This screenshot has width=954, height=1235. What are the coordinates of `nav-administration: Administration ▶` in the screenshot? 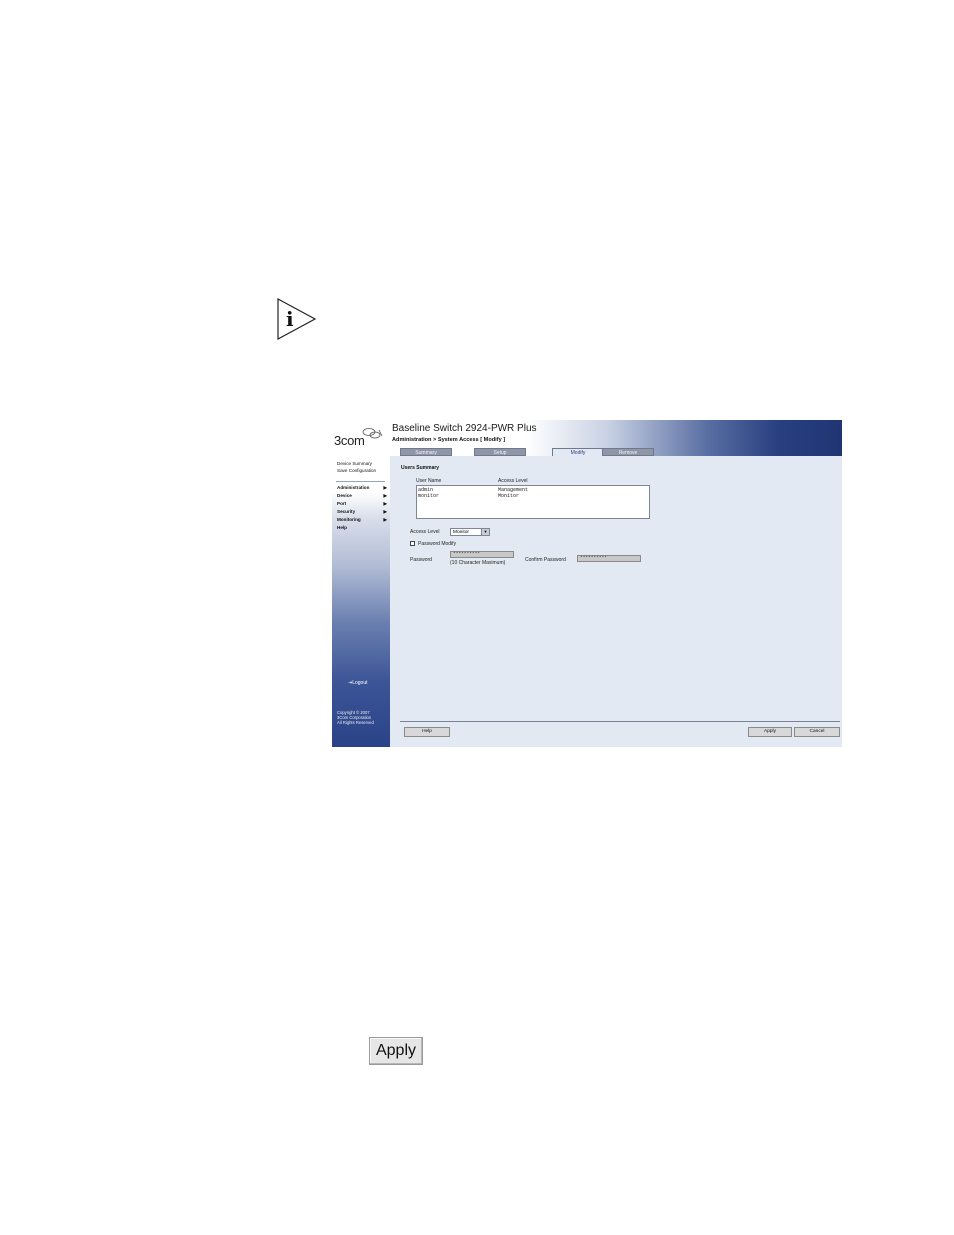 It's located at (362, 487).